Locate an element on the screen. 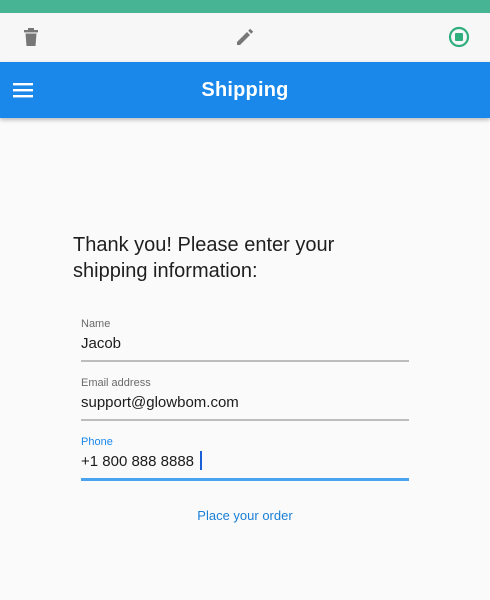 The image size is (490, 600). name-field: Name is located at coordinates (245, 343).